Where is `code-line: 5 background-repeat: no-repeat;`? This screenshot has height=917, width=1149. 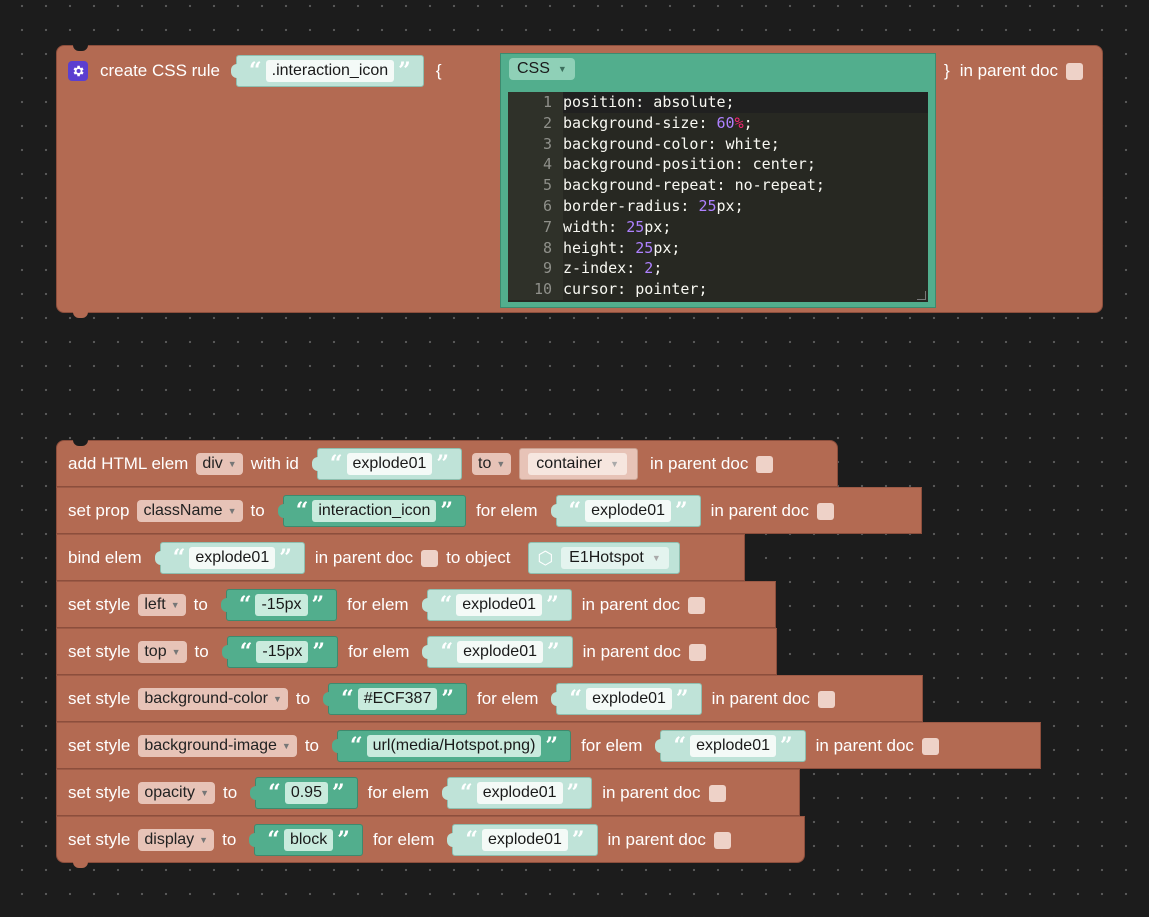 code-line: 5 background-repeat: no-repeat; is located at coordinates (718, 185).